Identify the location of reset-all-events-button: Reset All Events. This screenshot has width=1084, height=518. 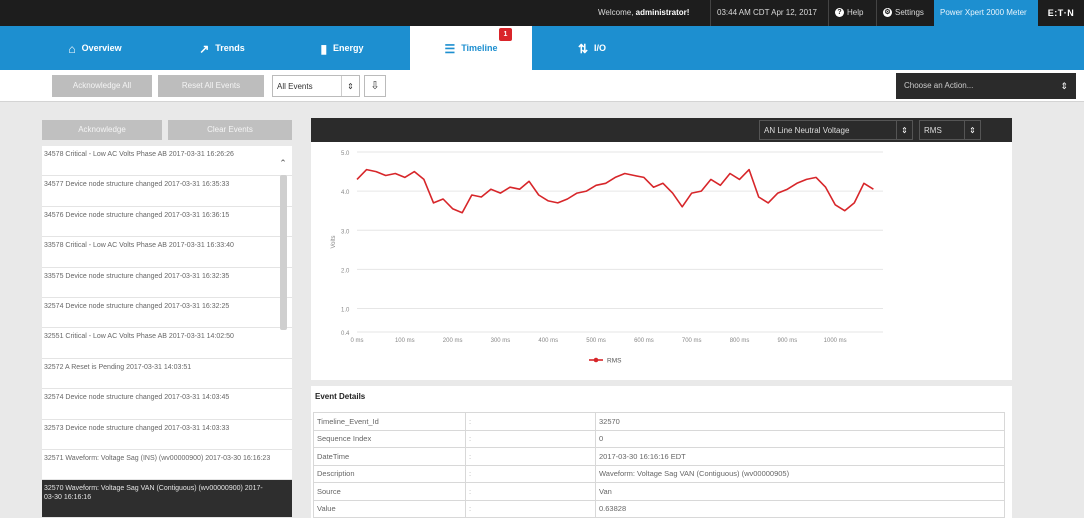
(211, 86).